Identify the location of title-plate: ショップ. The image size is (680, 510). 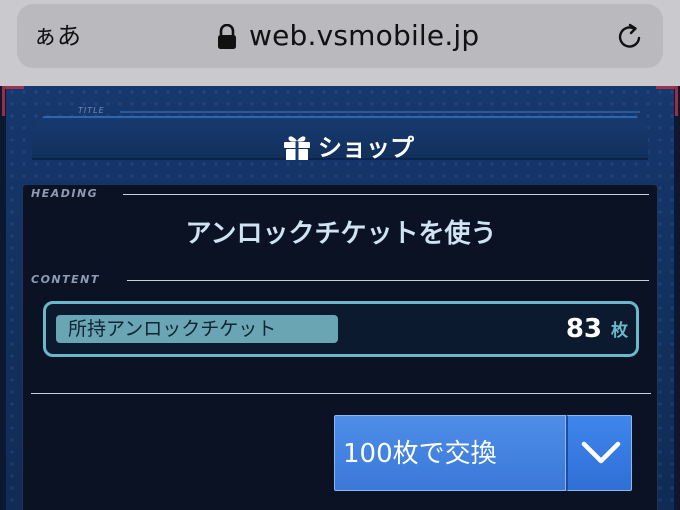
(340, 138).